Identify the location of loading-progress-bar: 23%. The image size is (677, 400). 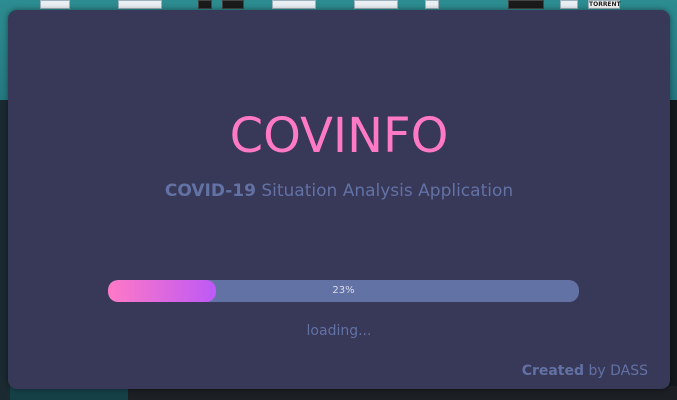
(343, 291).